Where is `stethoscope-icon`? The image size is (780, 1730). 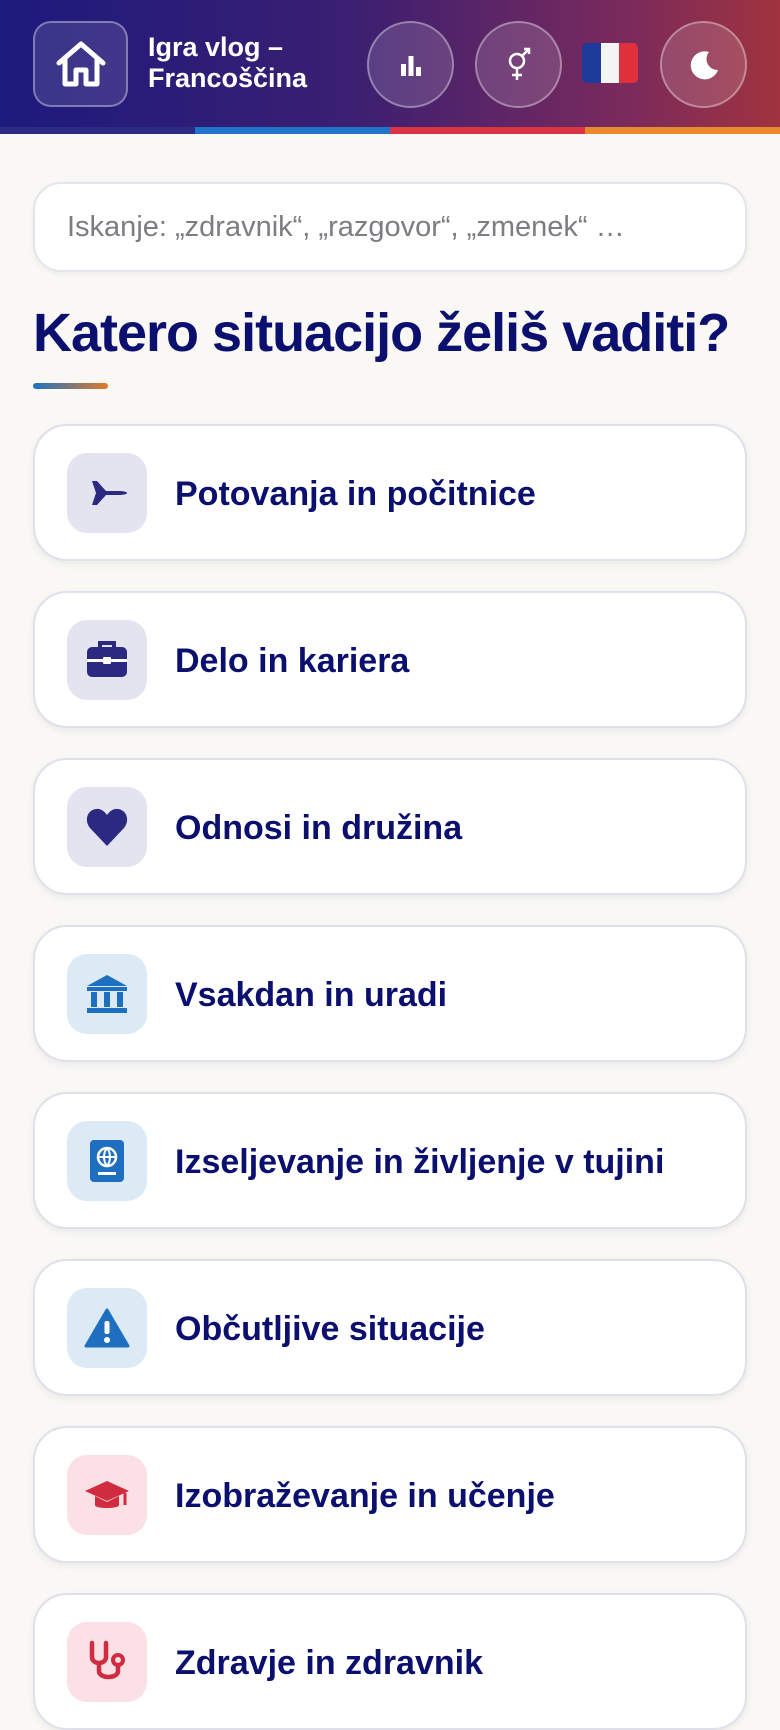
stethoscope-icon is located at coordinates (107, 1661).